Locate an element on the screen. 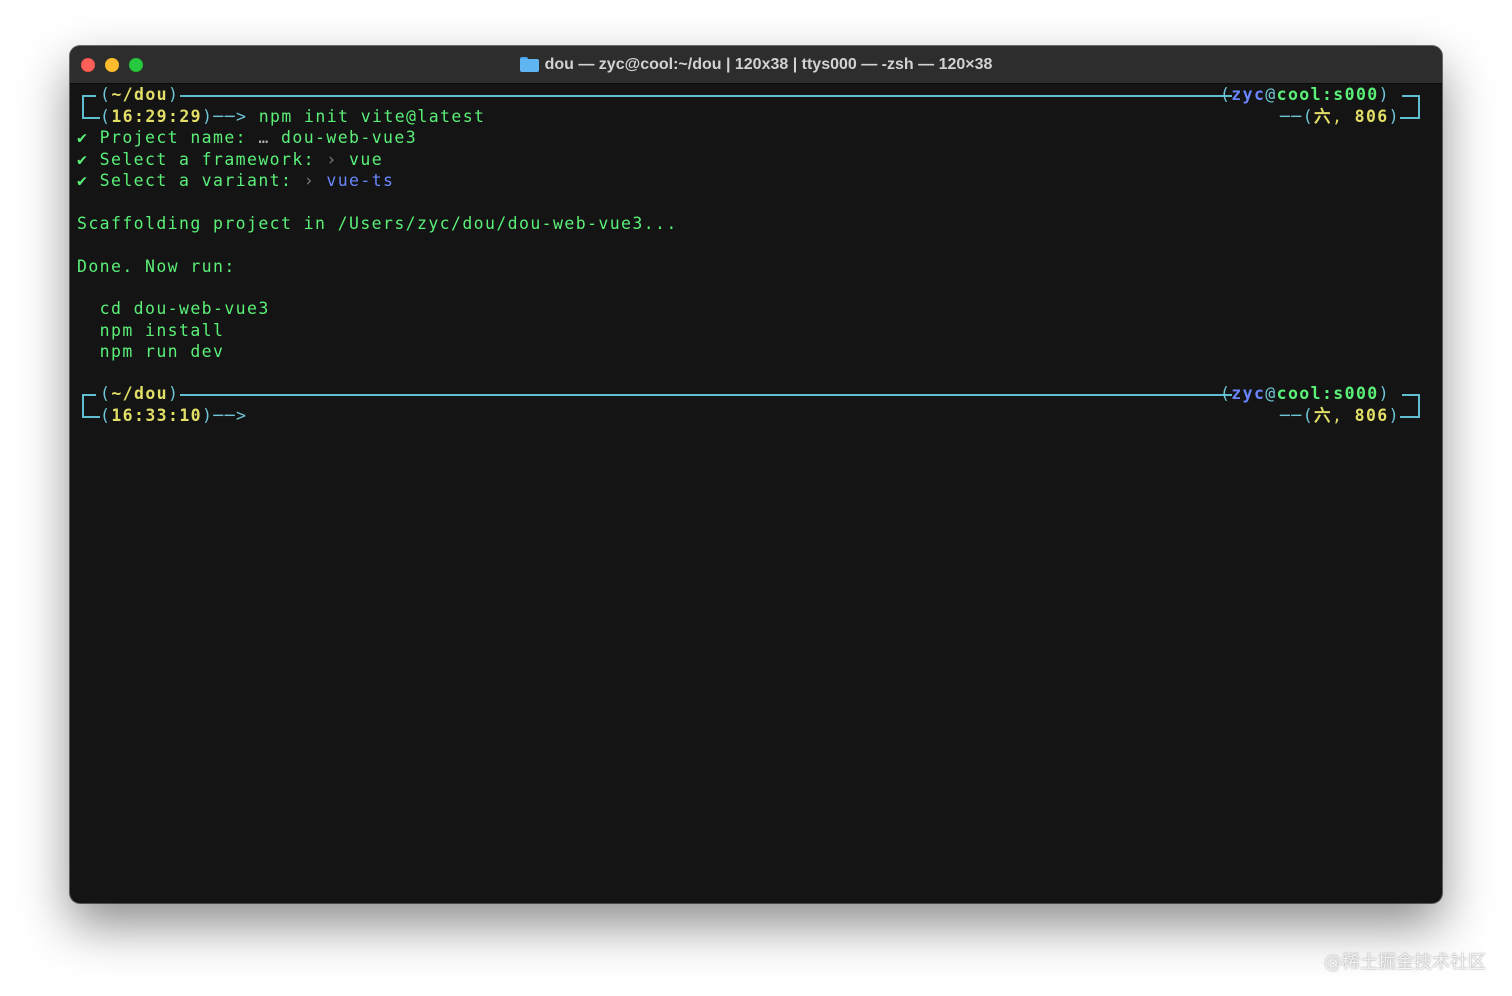 The image size is (1512, 996). prompt-dir: ~/dou is located at coordinates (140, 94).